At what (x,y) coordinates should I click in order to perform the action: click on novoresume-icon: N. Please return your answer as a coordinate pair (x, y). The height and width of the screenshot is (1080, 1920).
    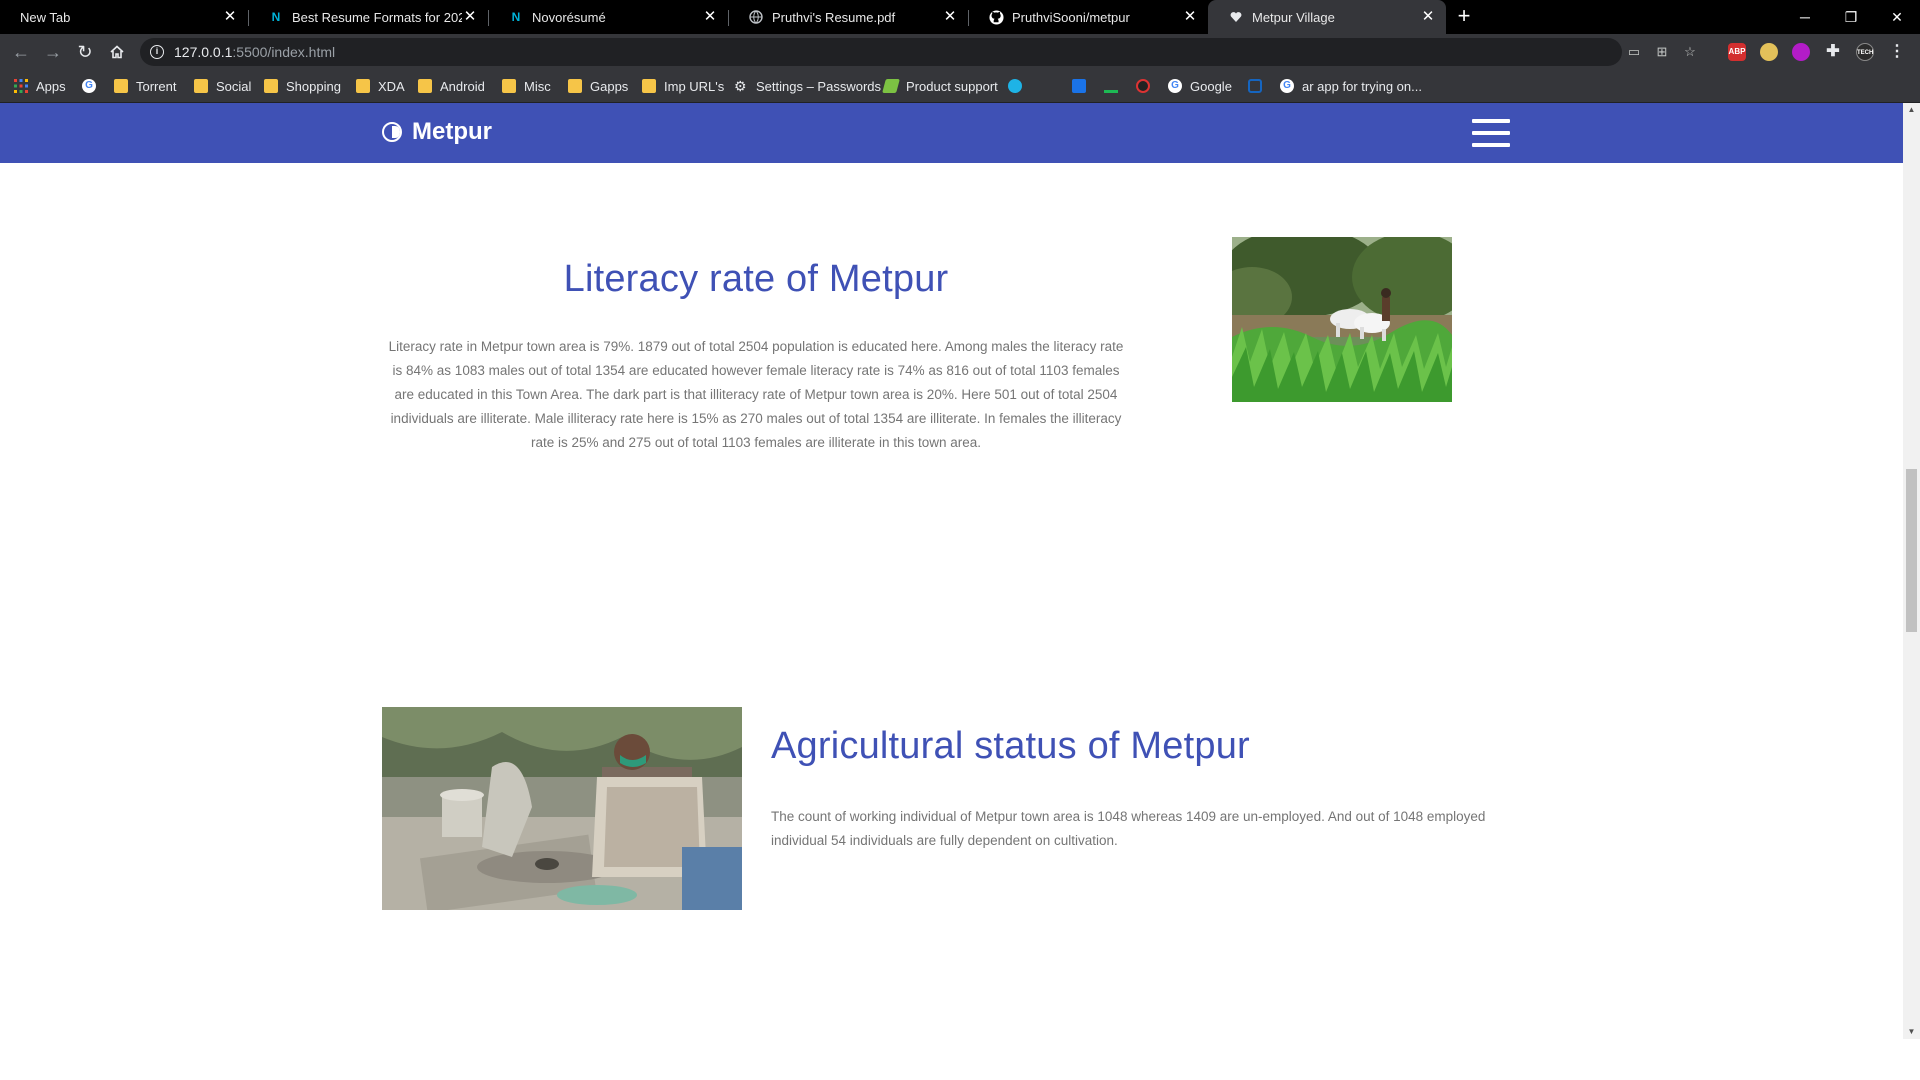
    Looking at the image, I should click on (516, 17).